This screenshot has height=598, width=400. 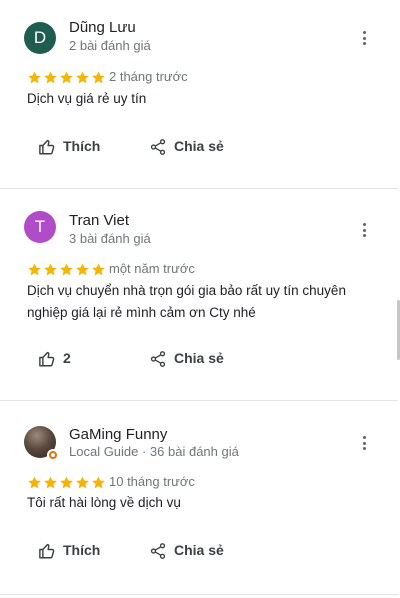 What do you see at coordinates (148, 77) in the screenshot?
I see `review-time: 2 tháng trước` at bounding box center [148, 77].